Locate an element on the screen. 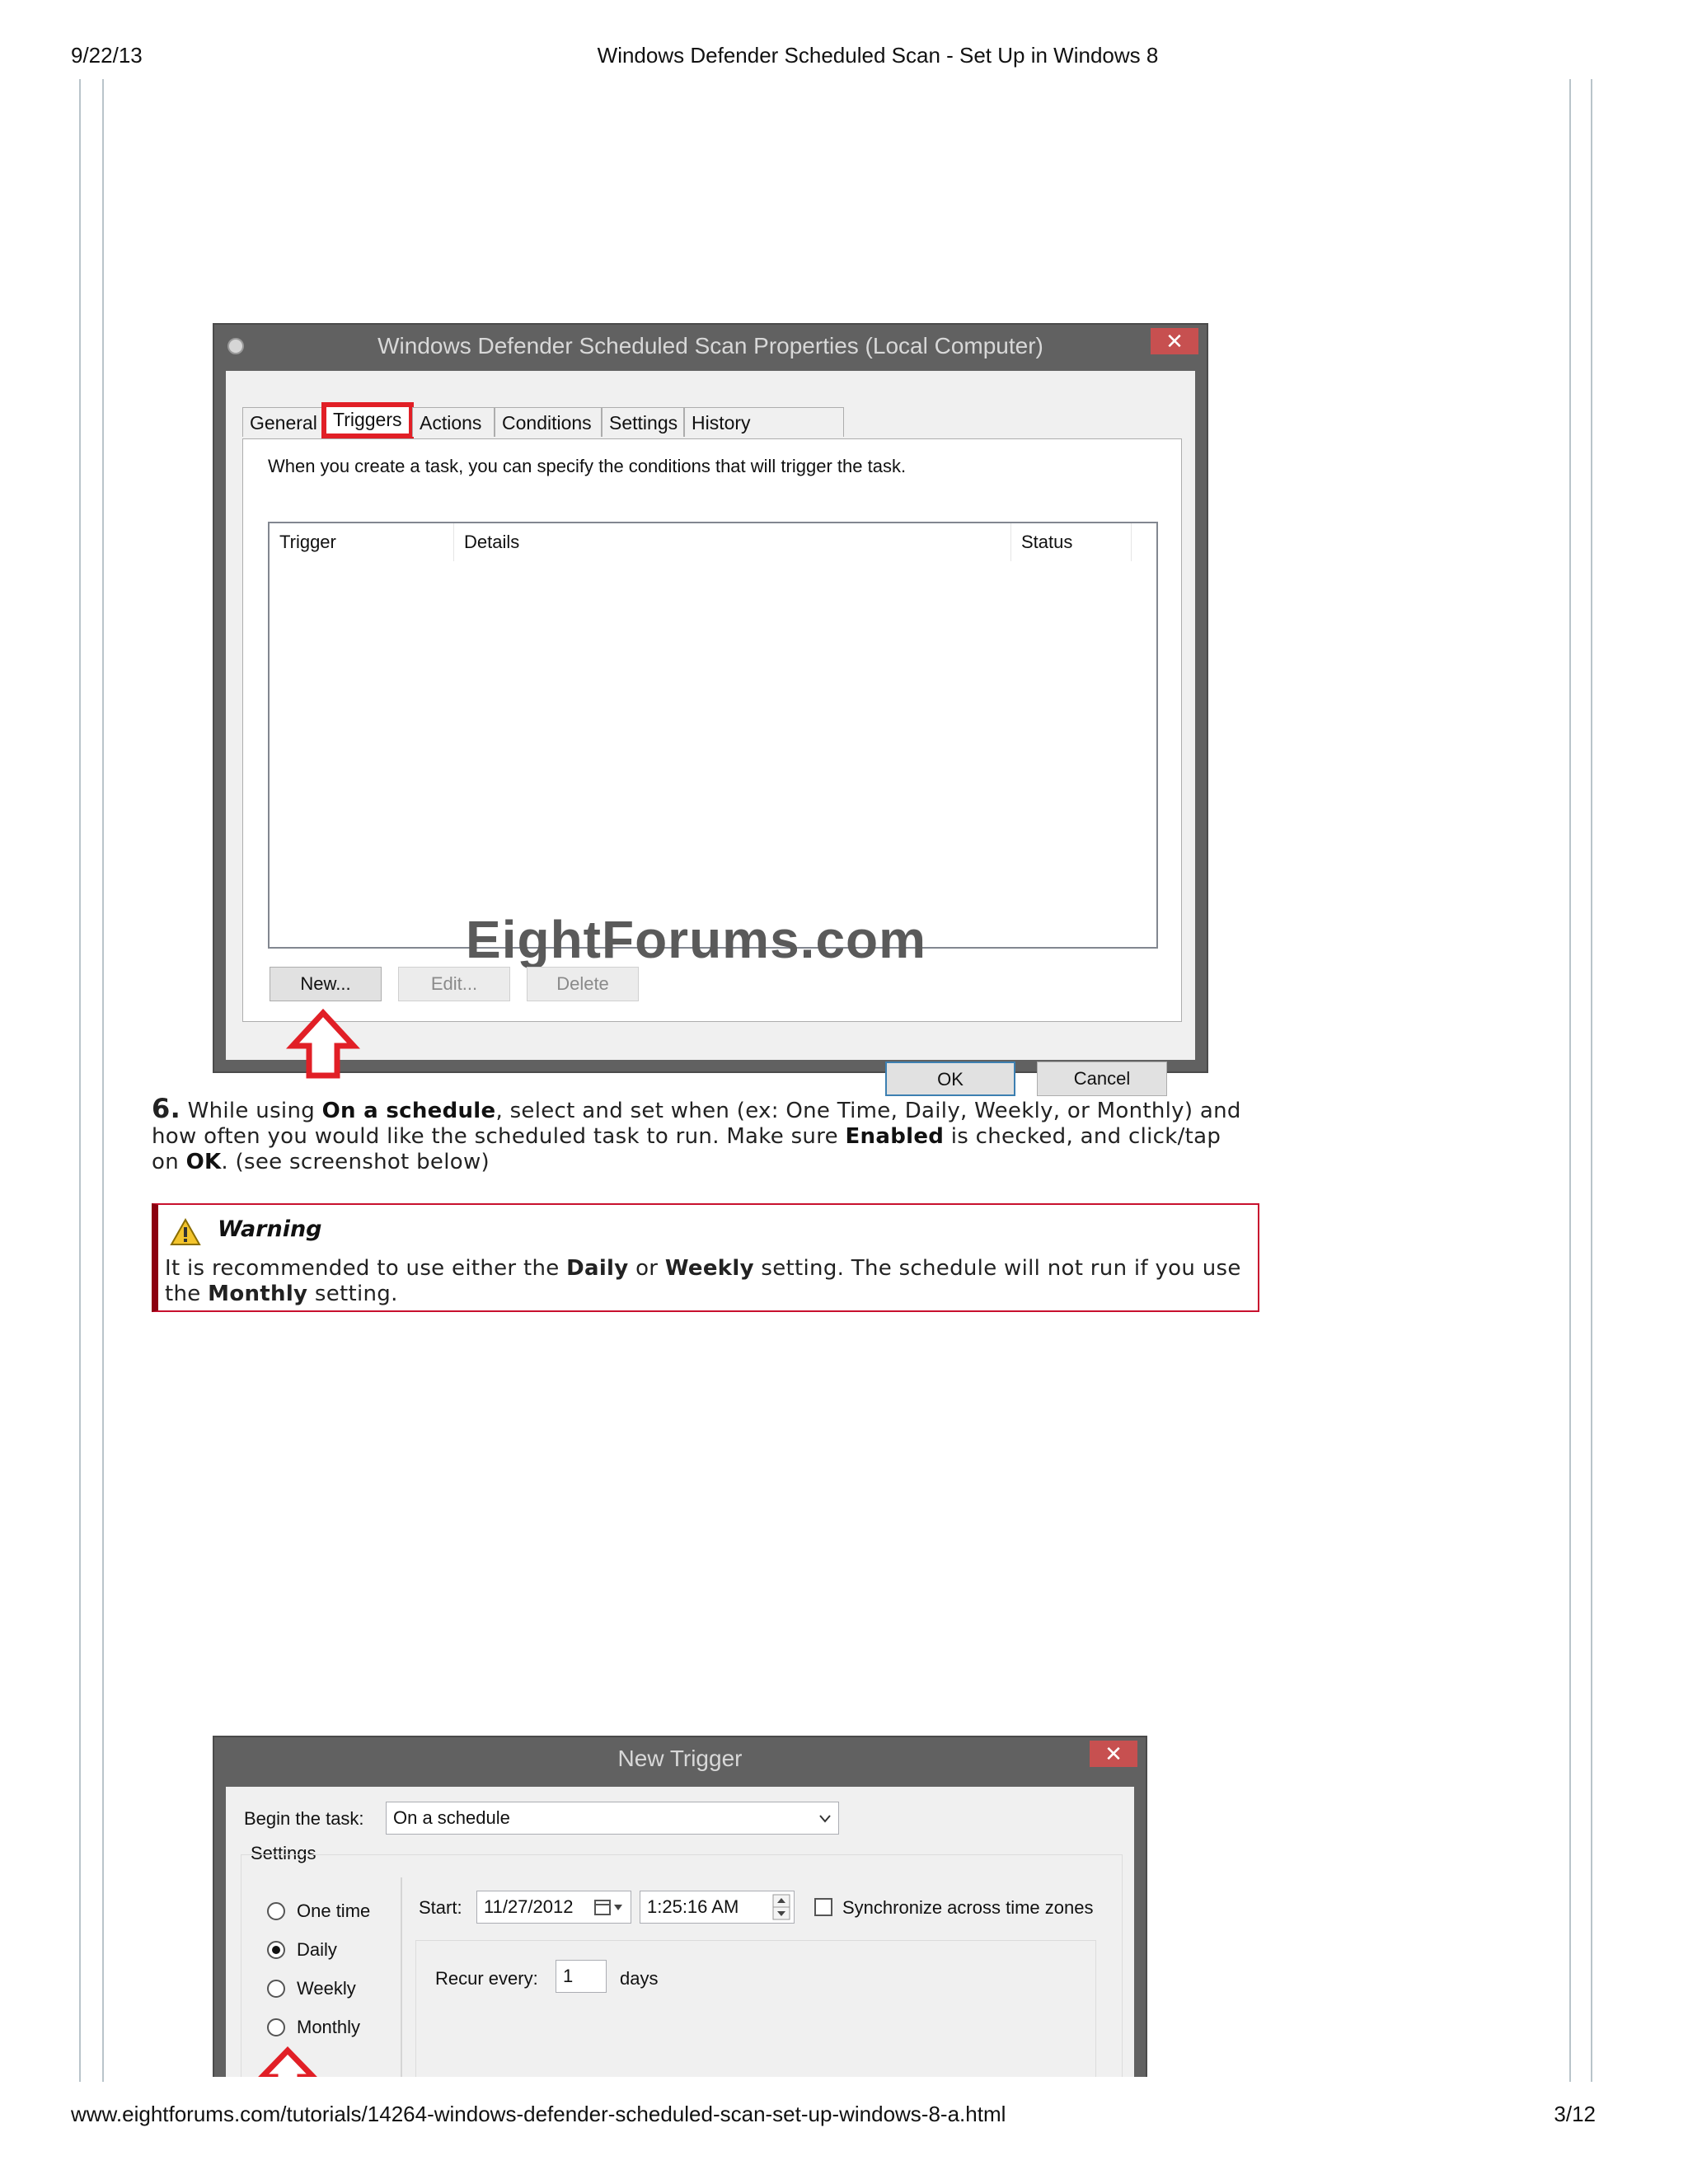 The height and width of the screenshot is (2184, 1688). step-number: 6. is located at coordinates (167, 1108).